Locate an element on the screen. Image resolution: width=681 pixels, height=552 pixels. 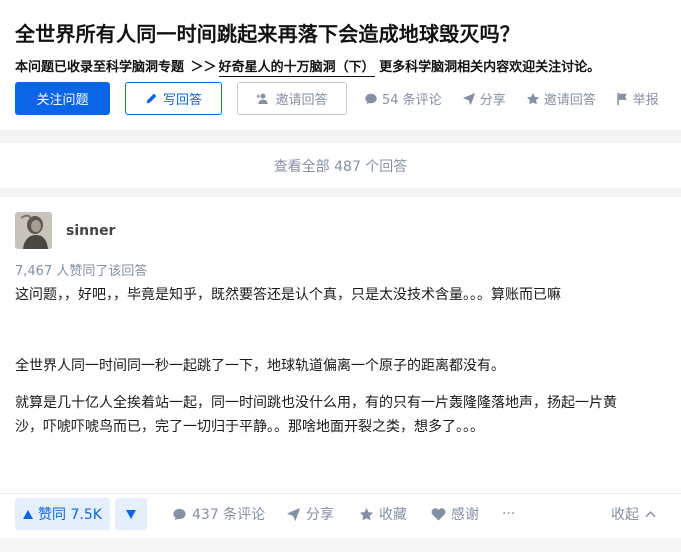
question-actions: 关注问题 写回答 邀请回答 54 条评论 分享 邀请回答 举报 is located at coordinates (337, 98).